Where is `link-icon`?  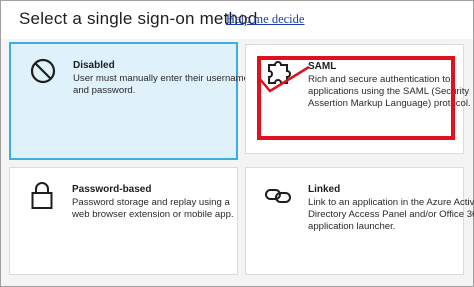 link-icon is located at coordinates (278, 195).